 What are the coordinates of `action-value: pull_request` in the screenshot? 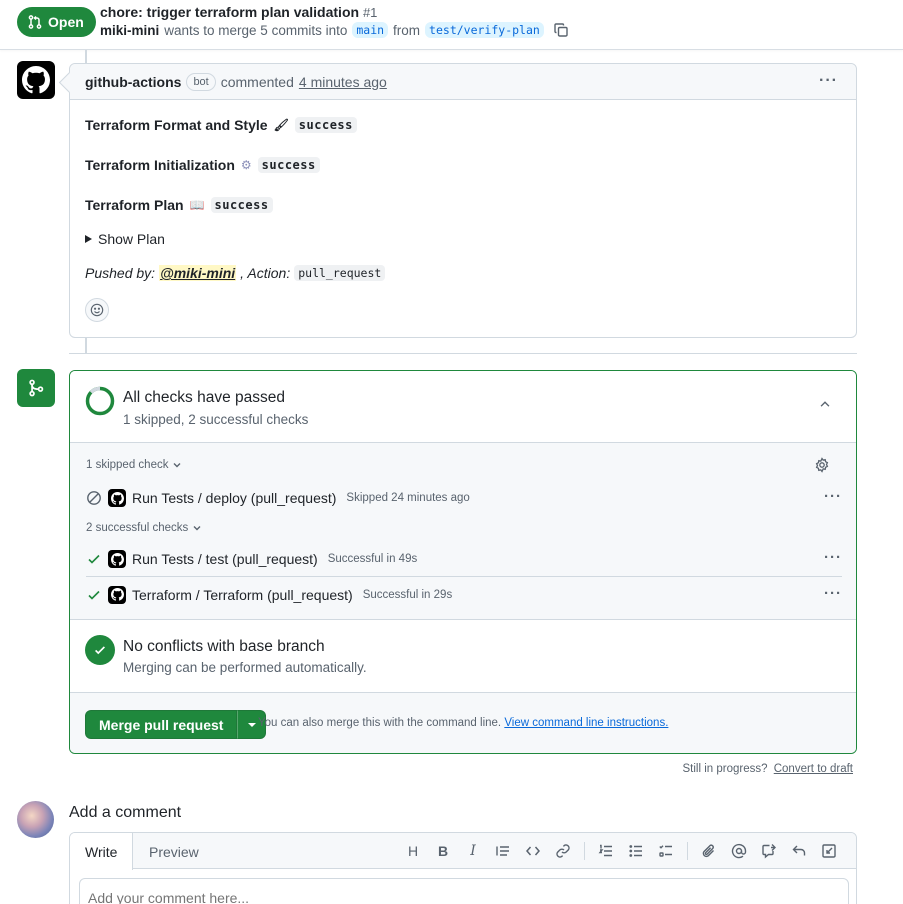 It's located at (340, 273).